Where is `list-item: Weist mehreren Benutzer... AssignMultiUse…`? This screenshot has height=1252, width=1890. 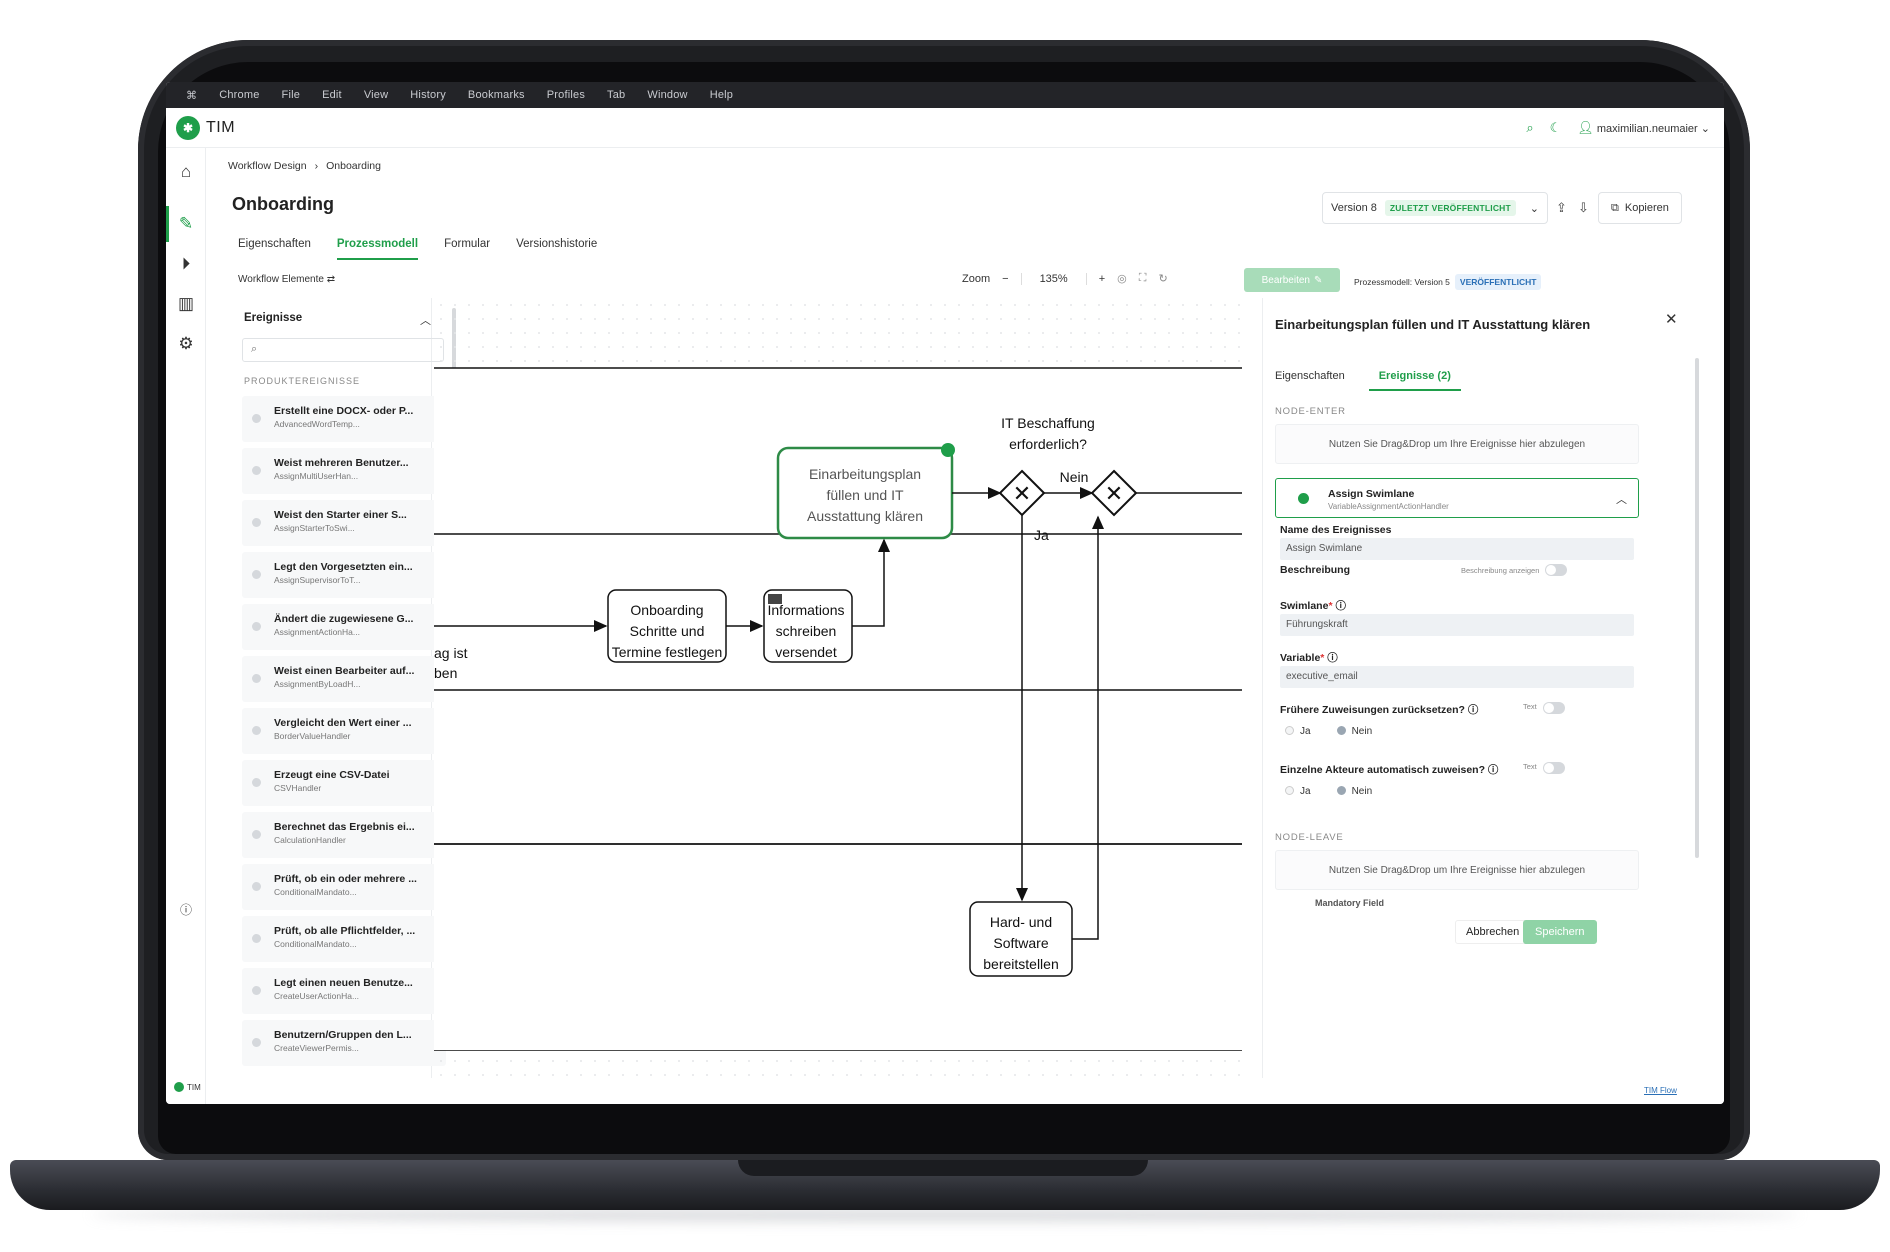 list-item: Weist mehreren Benutzer... AssignMultiUse… is located at coordinates (344, 471).